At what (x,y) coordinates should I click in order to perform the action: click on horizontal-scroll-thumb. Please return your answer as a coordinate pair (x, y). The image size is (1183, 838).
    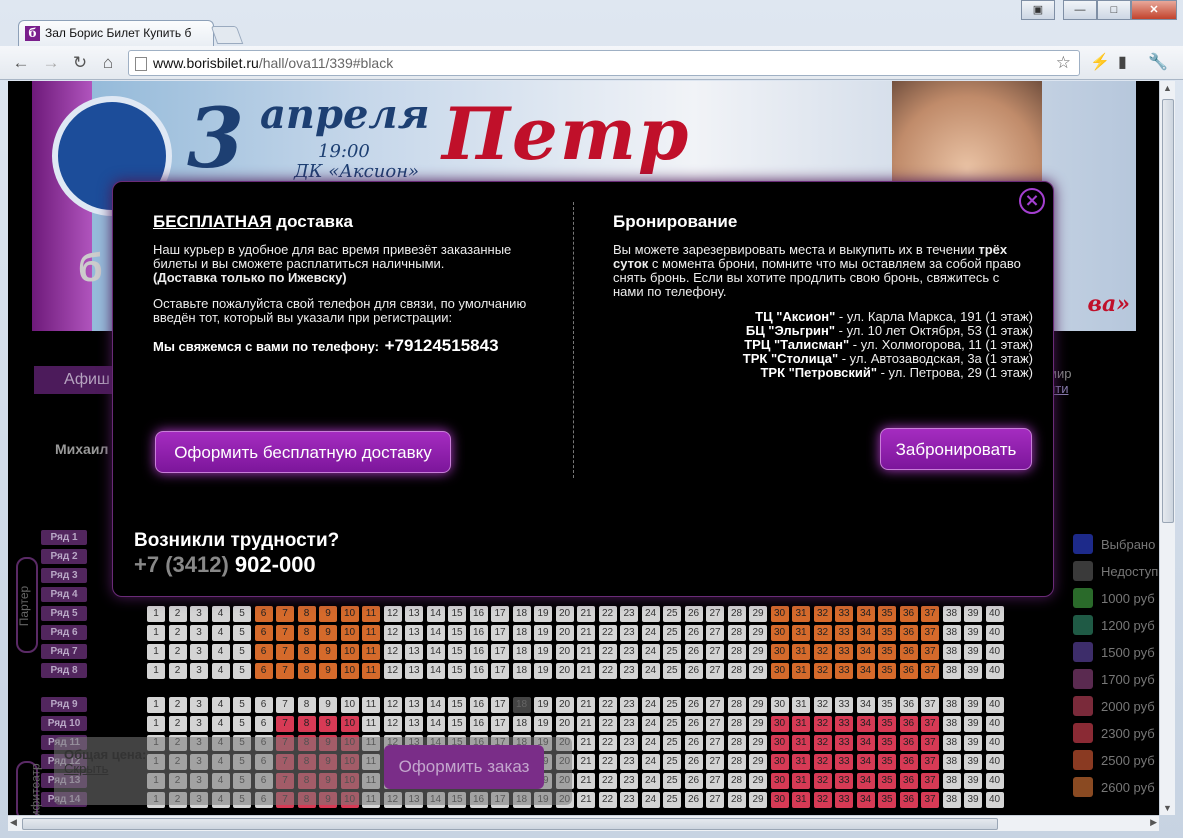
    Looking at the image, I should click on (510, 824).